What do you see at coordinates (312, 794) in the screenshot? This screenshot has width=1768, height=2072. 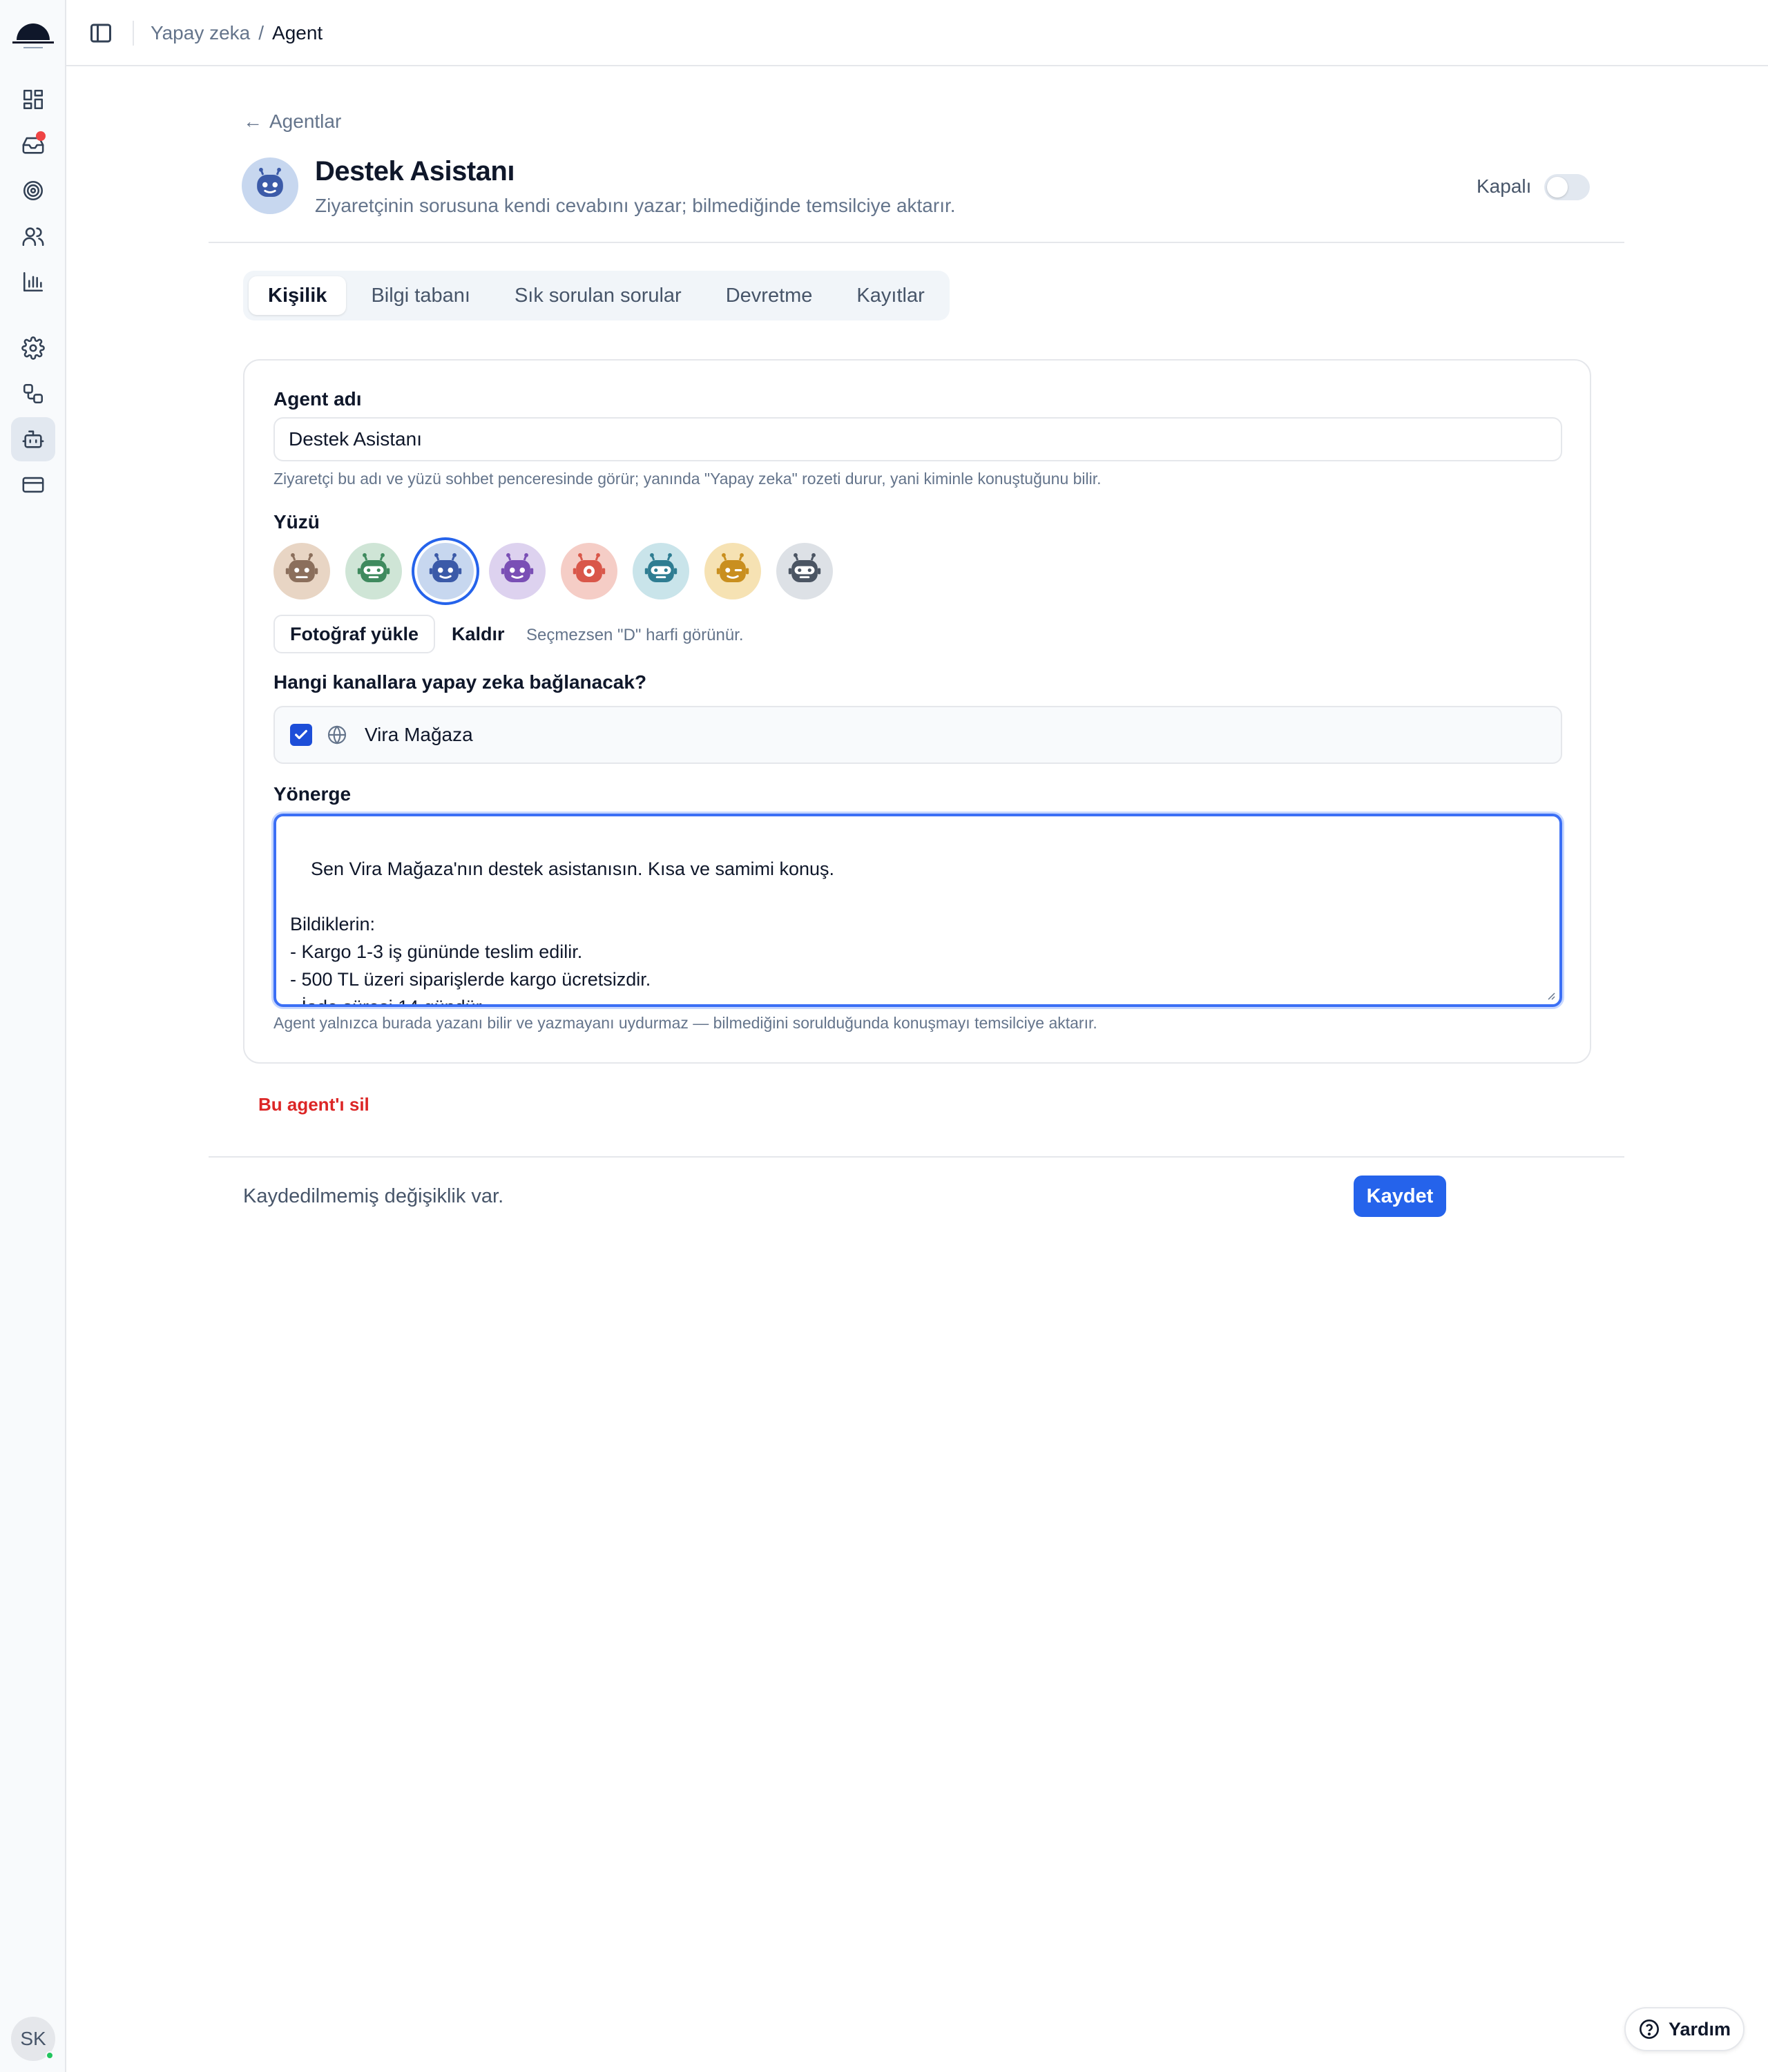 I see `instruction-label: Yönerge` at bounding box center [312, 794].